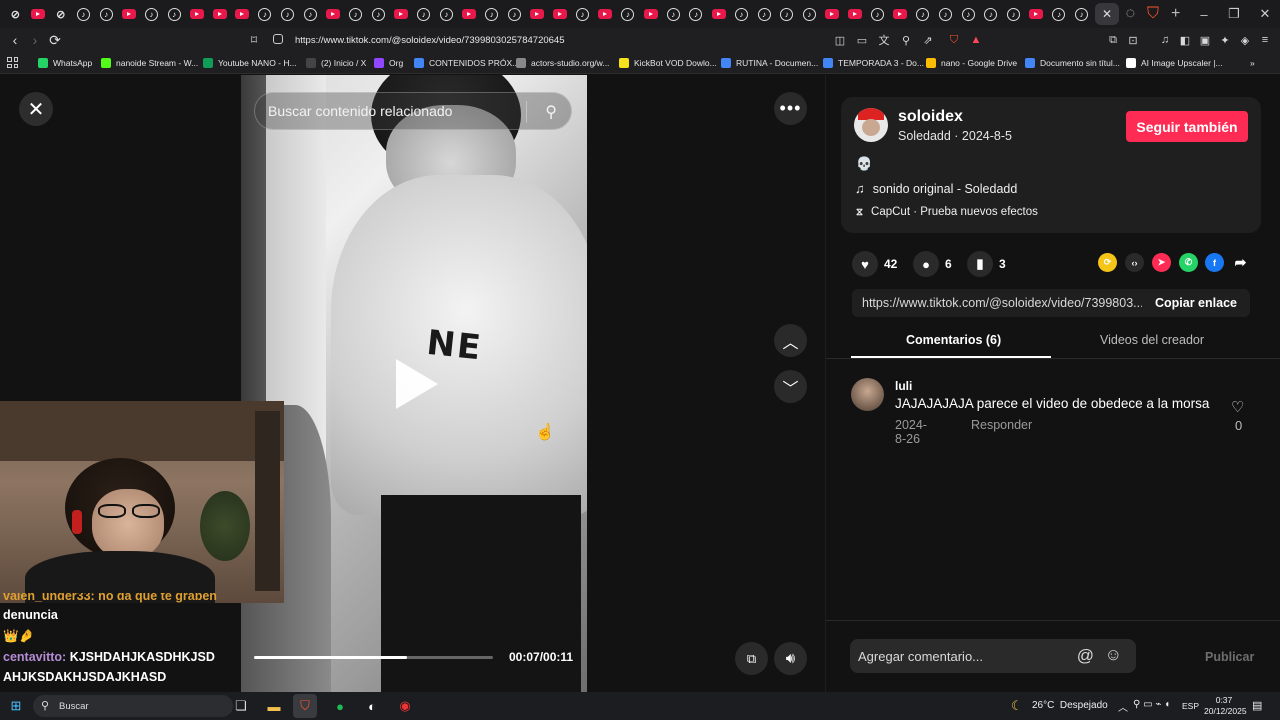 The image size is (1280, 720). What do you see at coordinates (1252, 63) in the screenshot?
I see `bookmarks-overflow-icon: »` at bounding box center [1252, 63].